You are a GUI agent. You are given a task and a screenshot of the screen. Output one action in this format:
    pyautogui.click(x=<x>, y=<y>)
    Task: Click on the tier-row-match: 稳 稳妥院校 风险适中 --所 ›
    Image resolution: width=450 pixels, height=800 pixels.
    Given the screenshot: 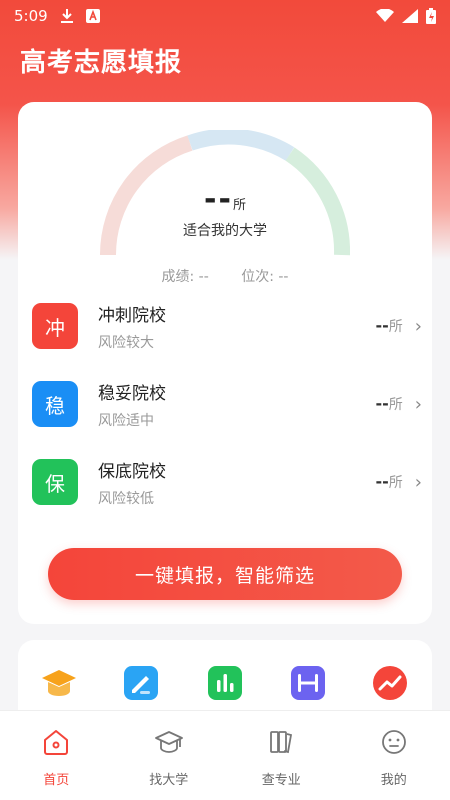 What is the action you would take?
    pyautogui.click(x=227, y=404)
    